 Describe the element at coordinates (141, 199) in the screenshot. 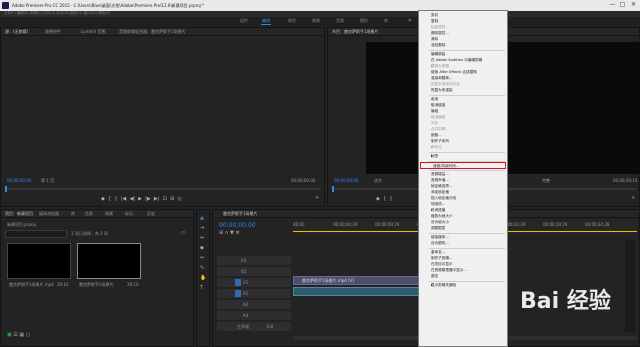

I see `source-transport-controls: ◆ { } |◀ ◀| ▶ |▶ ▶| ⊡ ⊞ ◎` at that location.